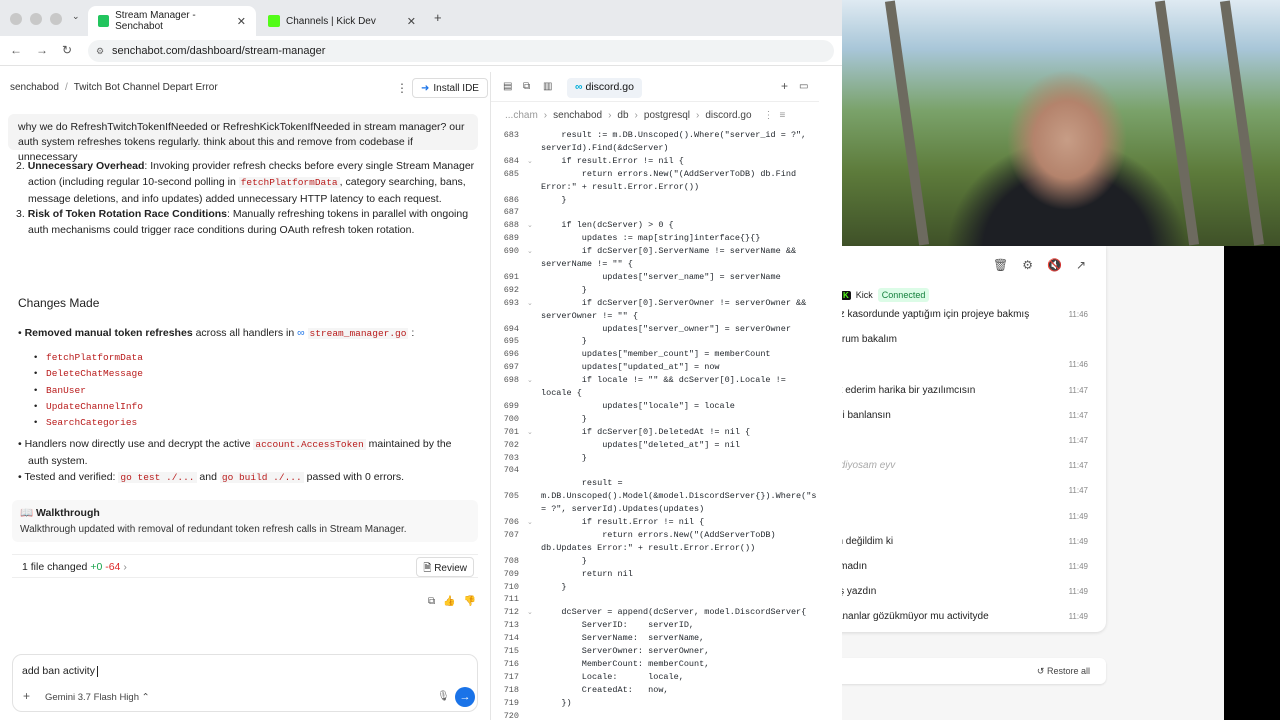 The height and width of the screenshot is (720, 1280). What do you see at coordinates (507, 86) in the screenshot?
I see `sidebar-toggle-icon: ▤` at bounding box center [507, 86].